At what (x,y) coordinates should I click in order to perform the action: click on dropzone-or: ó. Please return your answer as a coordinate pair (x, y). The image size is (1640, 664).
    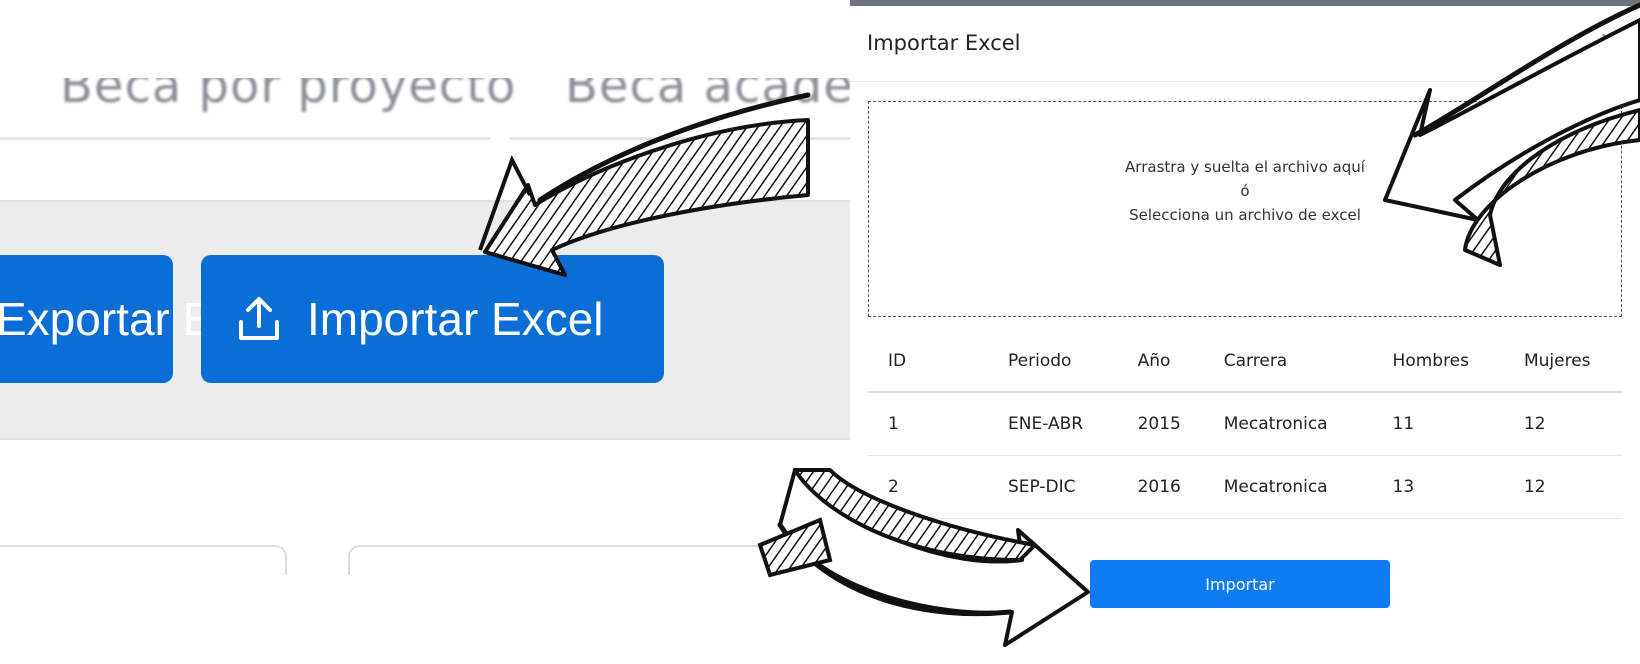
    Looking at the image, I should click on (1245, 191).